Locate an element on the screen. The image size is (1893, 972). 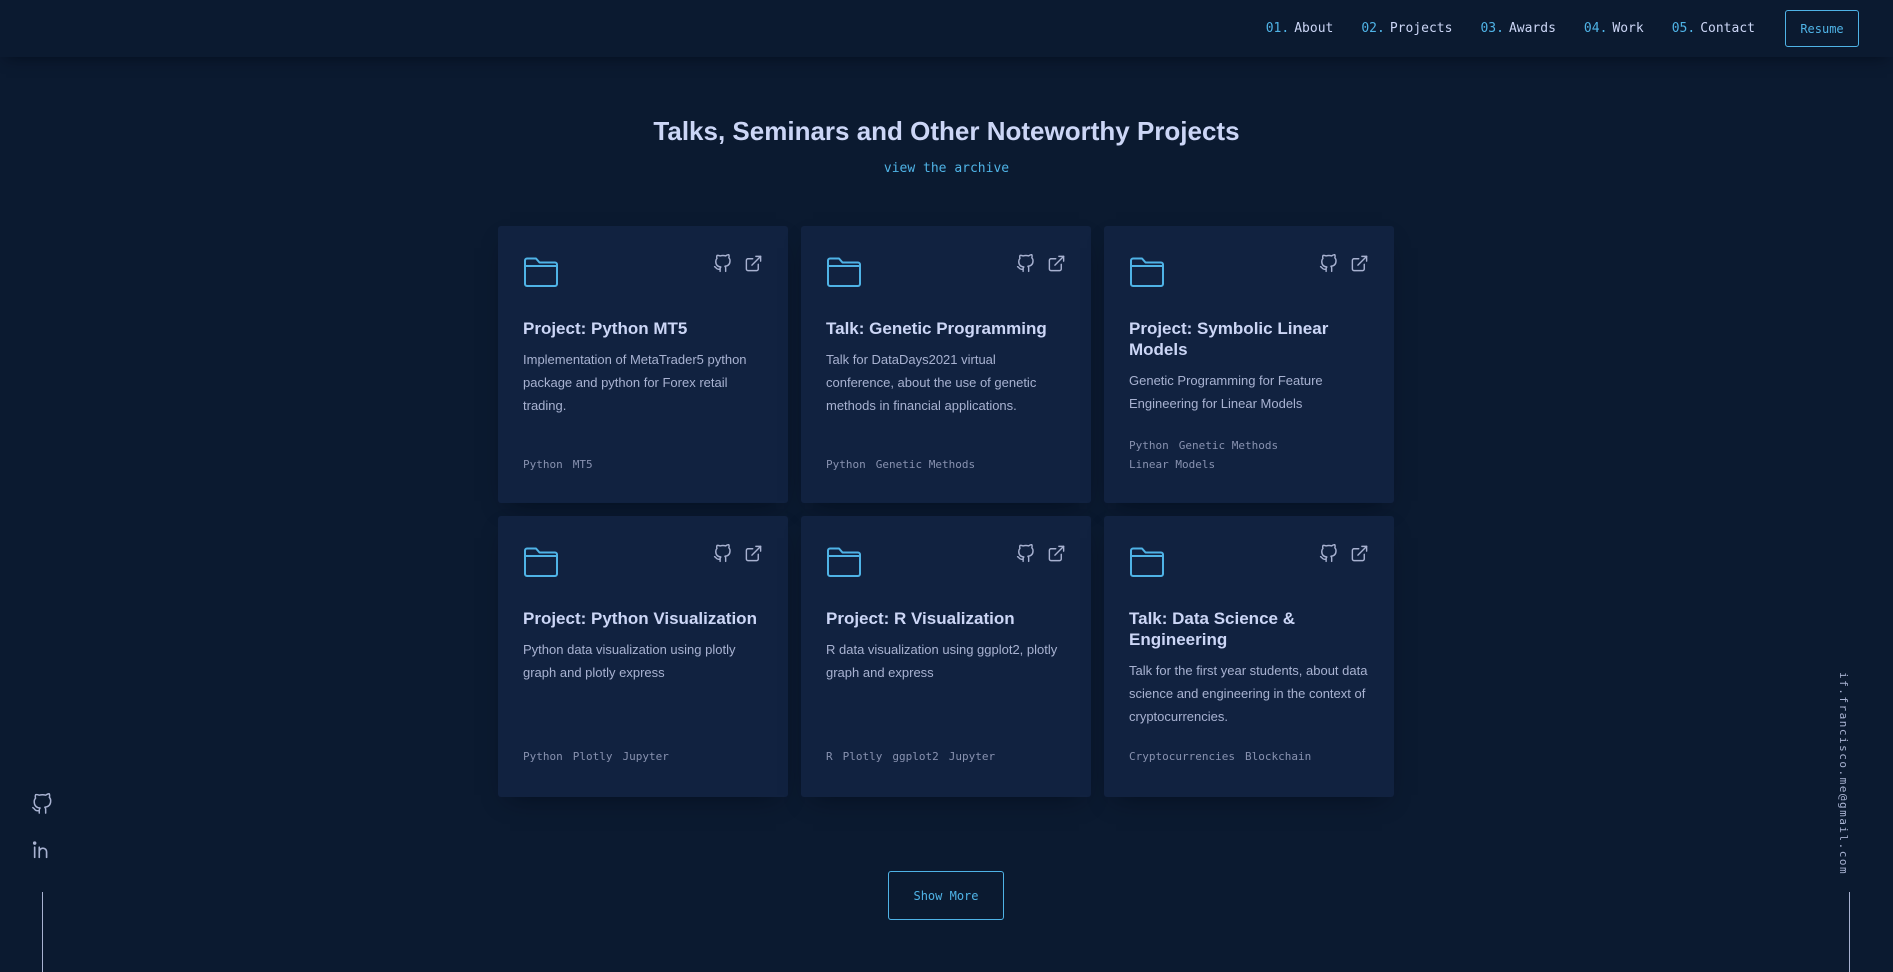
nav-item-awards: 03. Awards is located at coordinates (1517, 28).